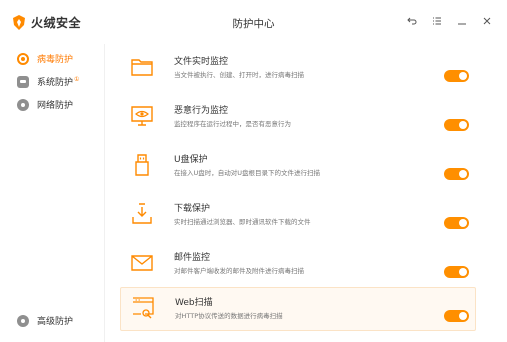 This screenshot has height=342, width=507. Describe the element at coordinates (58, 82) in the screenshot. I see `sidebar-item-label: 系统防护①` at that location.